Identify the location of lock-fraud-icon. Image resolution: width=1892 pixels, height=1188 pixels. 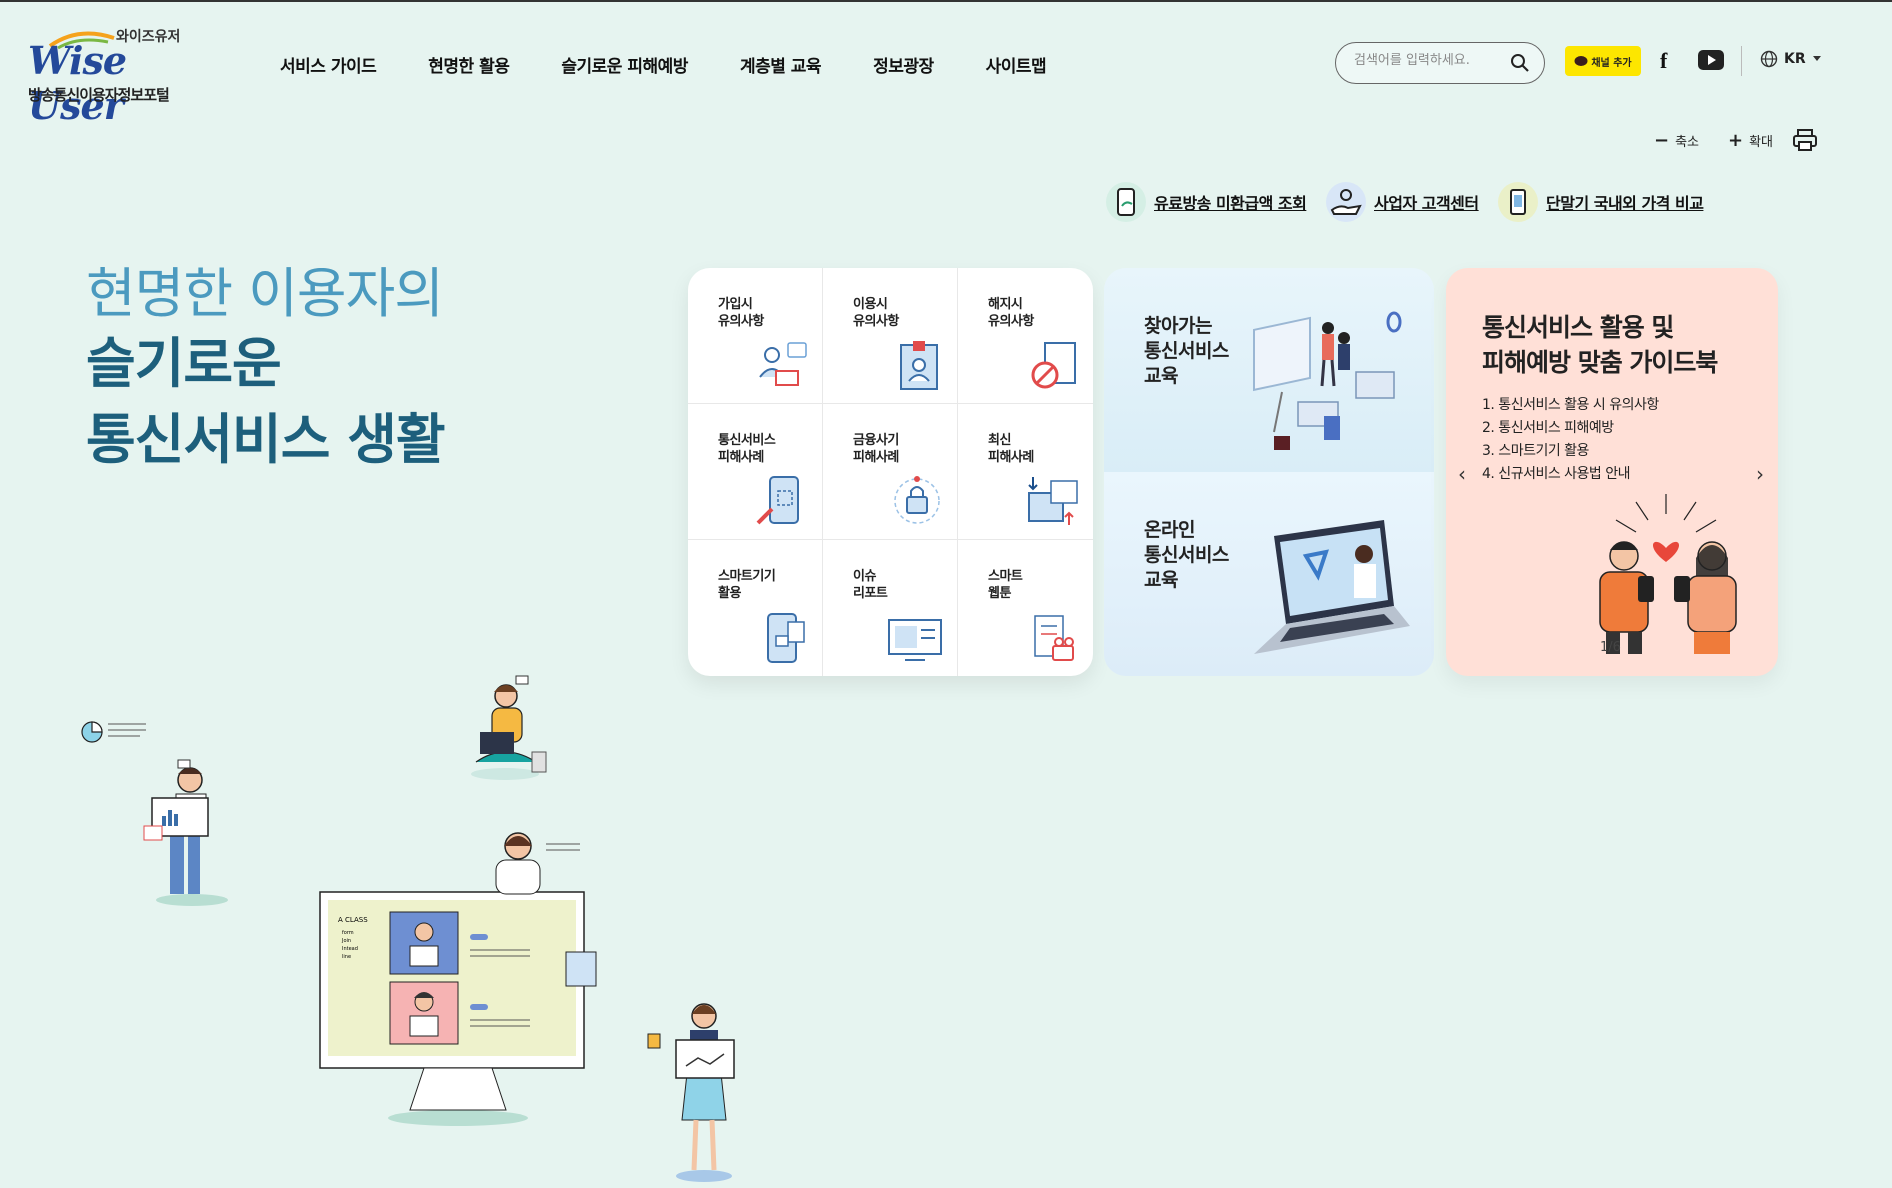
(917, 500).